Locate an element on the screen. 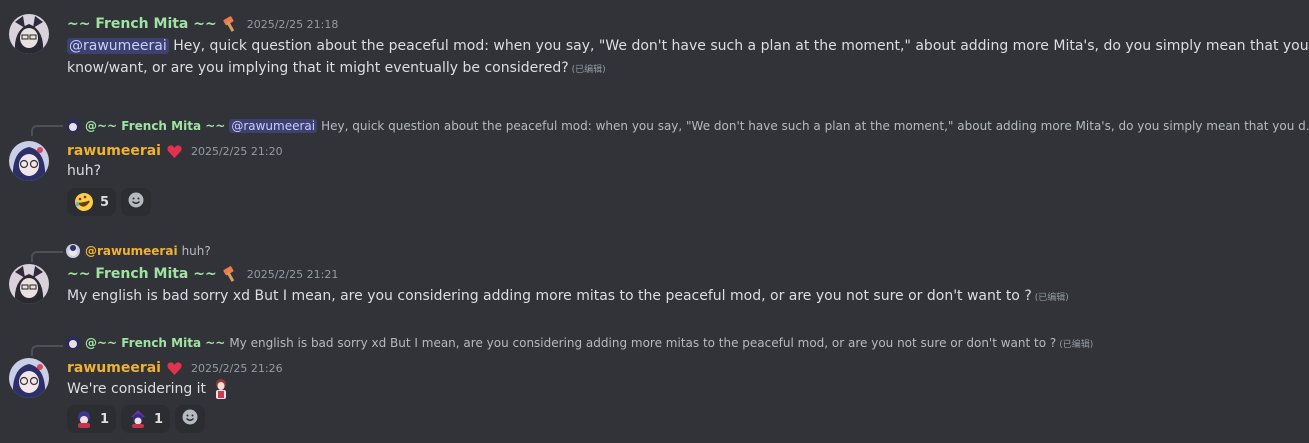 This screenshot has width=1309, height=443. message-content: We're considering it is located at coordinates (137, 389).